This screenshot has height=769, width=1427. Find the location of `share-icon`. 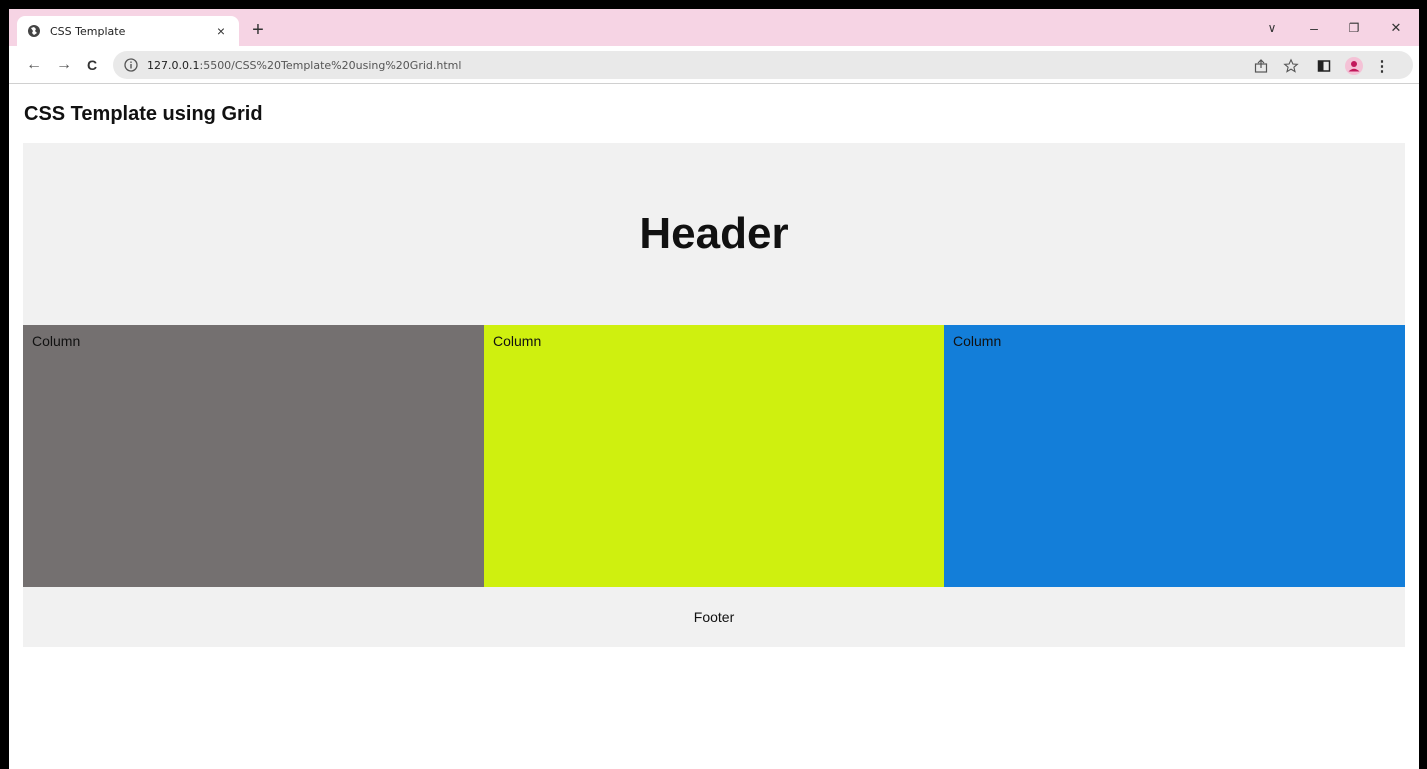

share-icon is located at coordinates (1261, 66).